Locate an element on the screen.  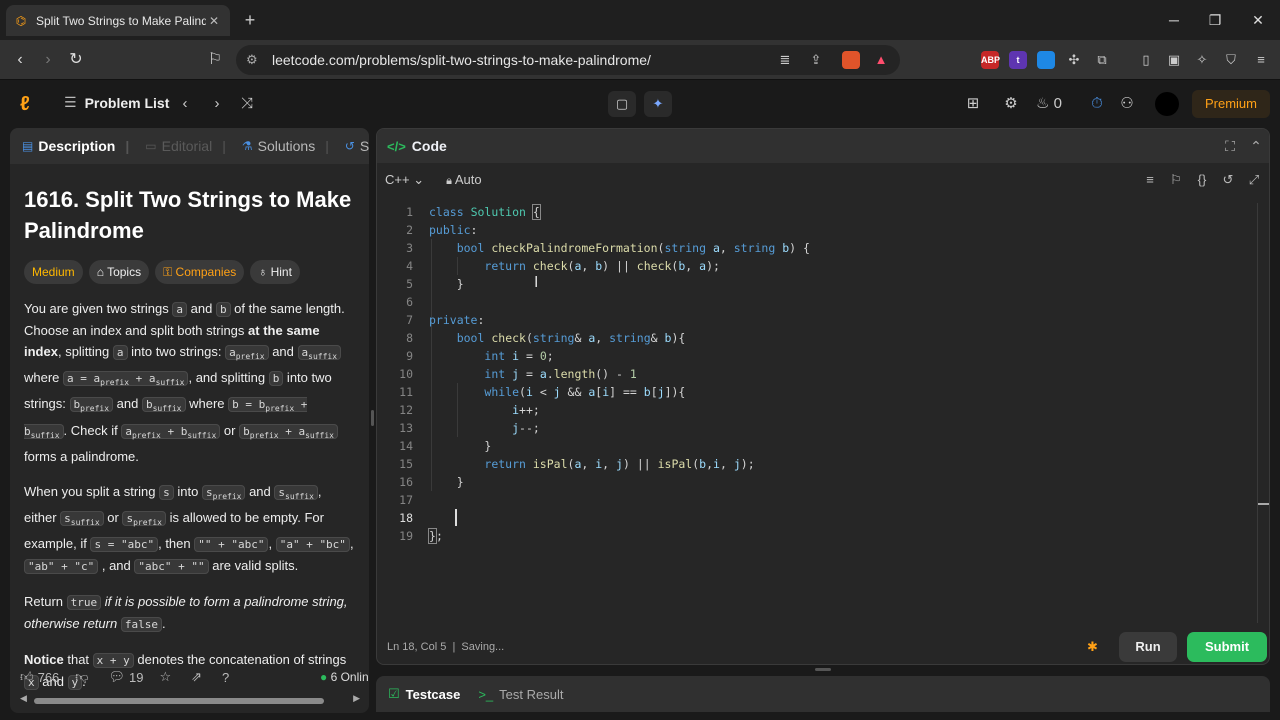
topics-tag: ⌂ Topics is located at coordinates (119, 272).